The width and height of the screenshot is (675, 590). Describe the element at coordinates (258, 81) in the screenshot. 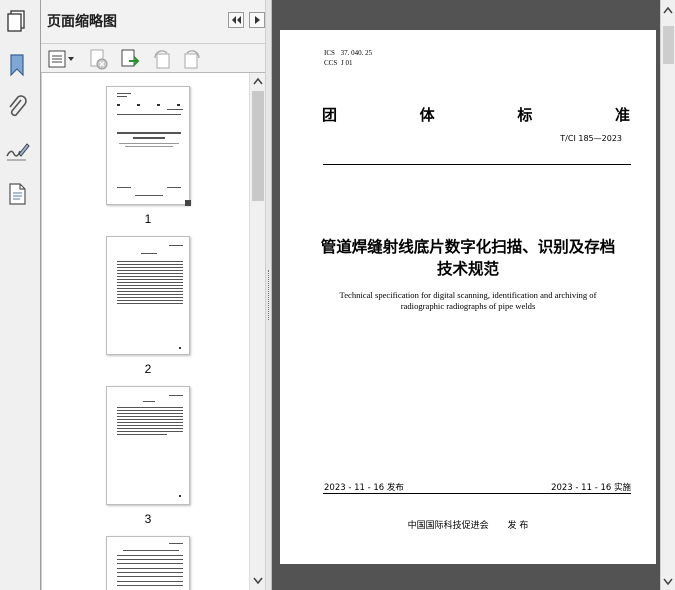

I see `scroll-up-icon` at that location.